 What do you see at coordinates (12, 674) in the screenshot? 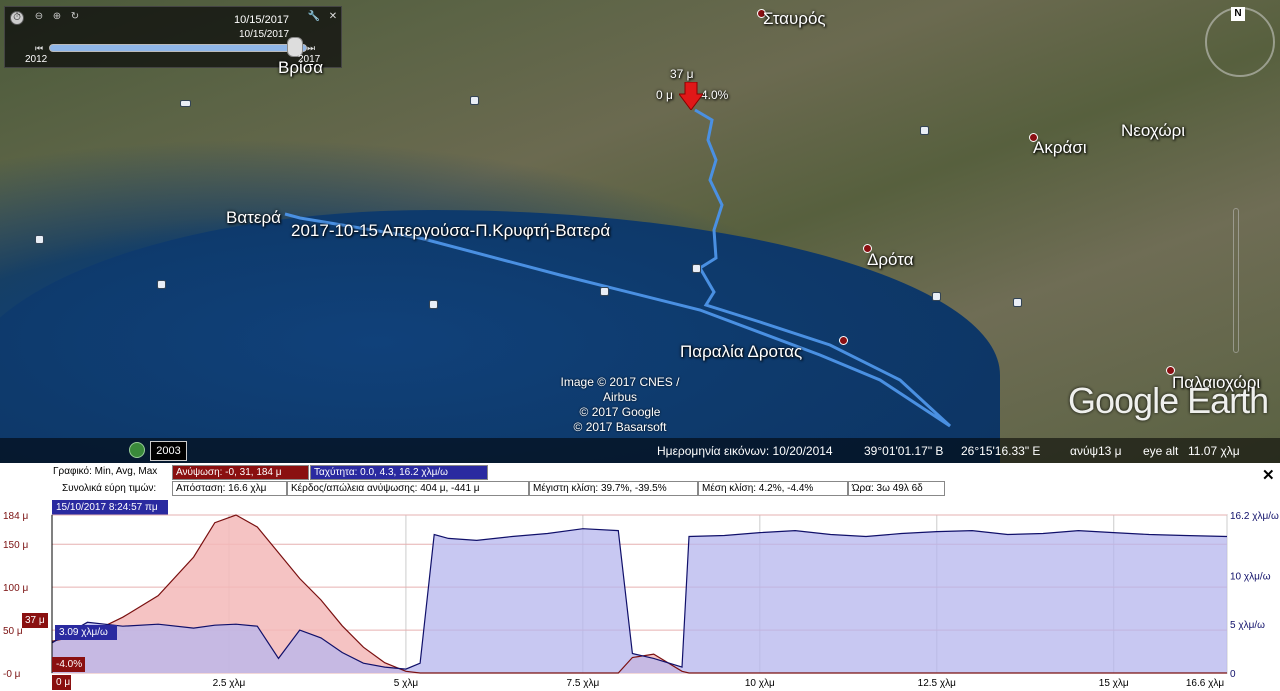
I see `y-left-tick-label: -0 μ` at bounding box center [12, 674].